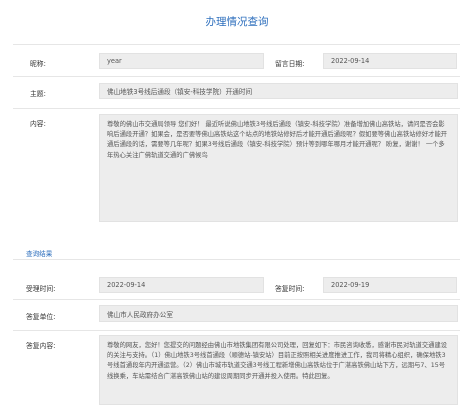 The width and height of the screenshot is (474, 410). What do you see at coordinates (181, 61) in the screenshot?
I see `nickname-field: year` at bounding box center [181, 61].